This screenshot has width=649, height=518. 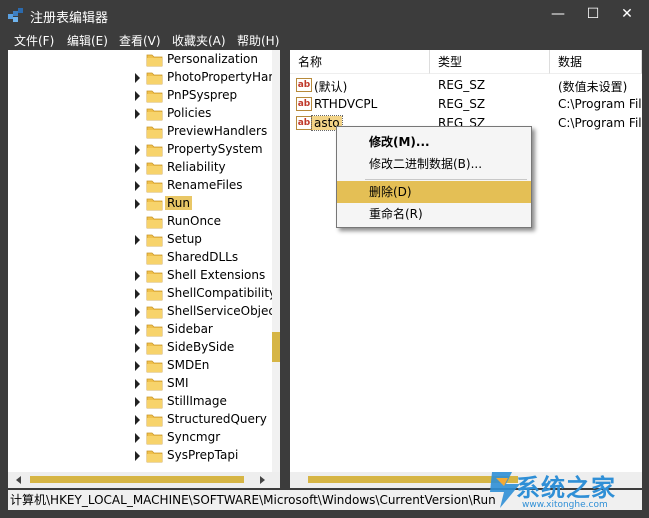 What do you see at coordinates (217, 131) in the screenshot?
I see `tree-item-label: PreviewHandlers` at bounding box center [217, 131].